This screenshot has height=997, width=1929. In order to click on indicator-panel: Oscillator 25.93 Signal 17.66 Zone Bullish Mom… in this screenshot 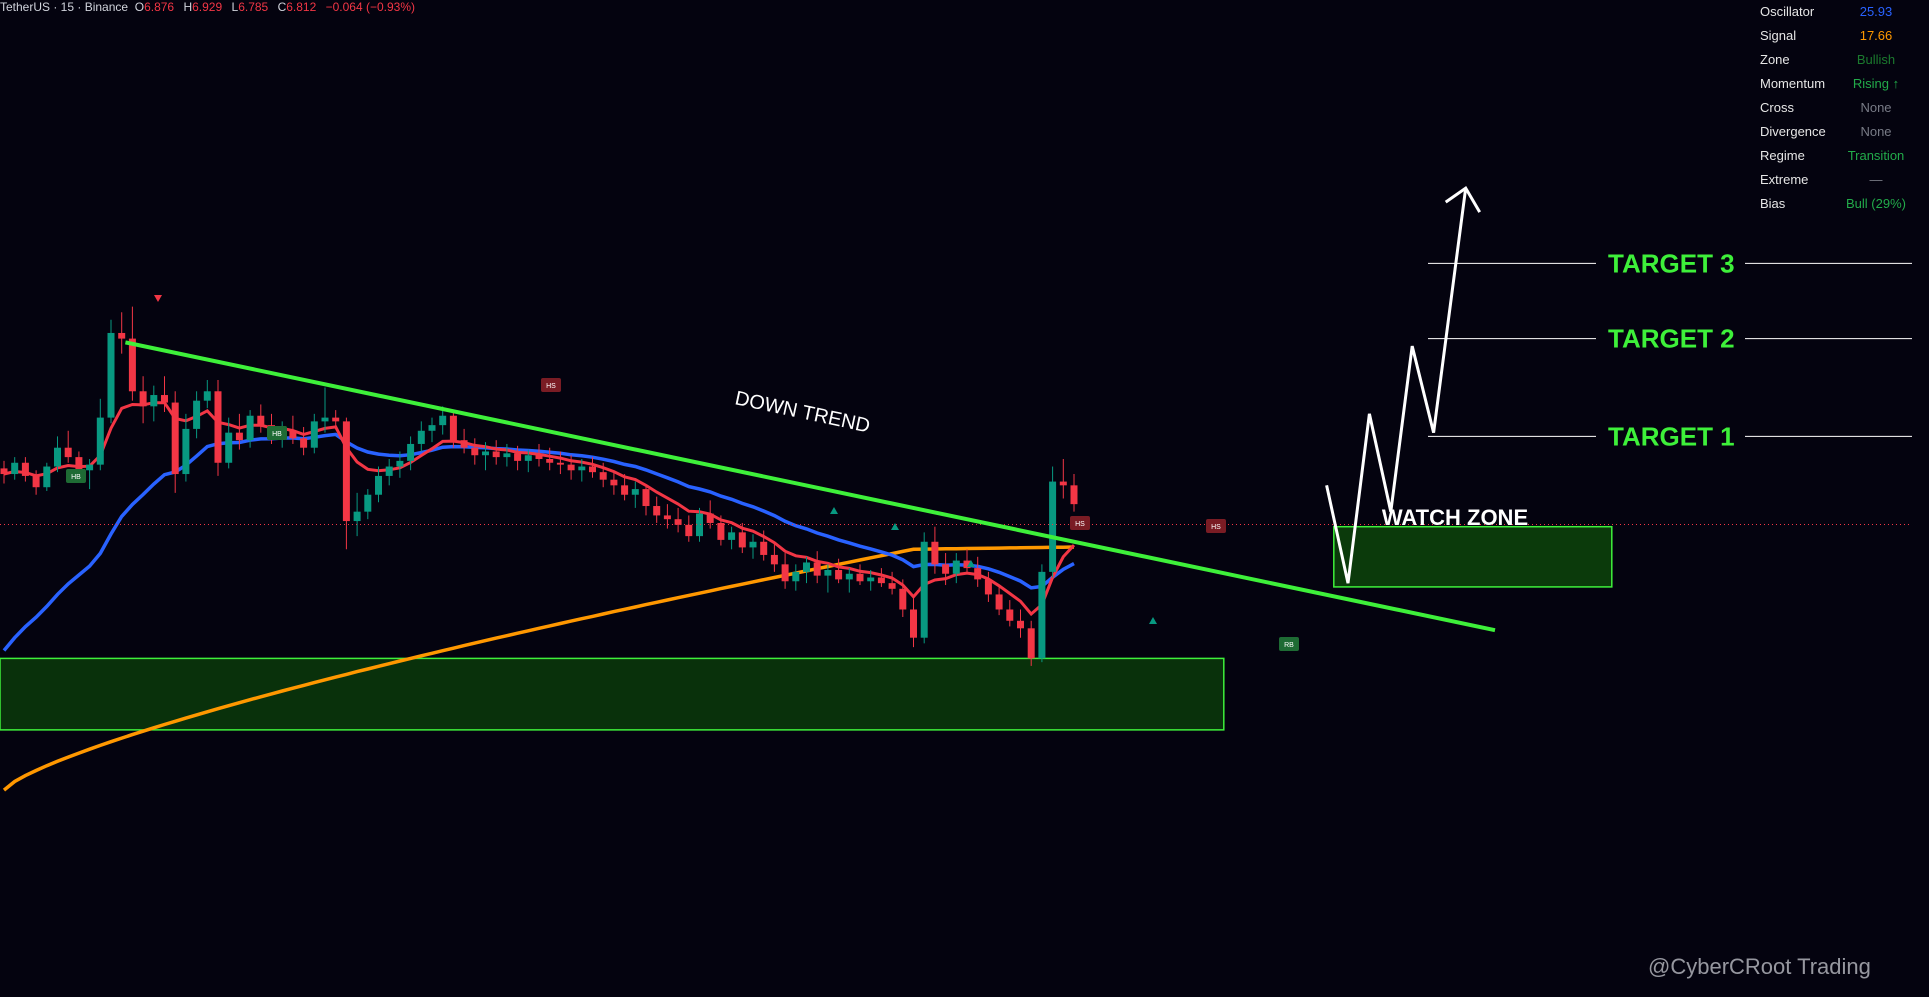, I will do `click(1832, 108)`.